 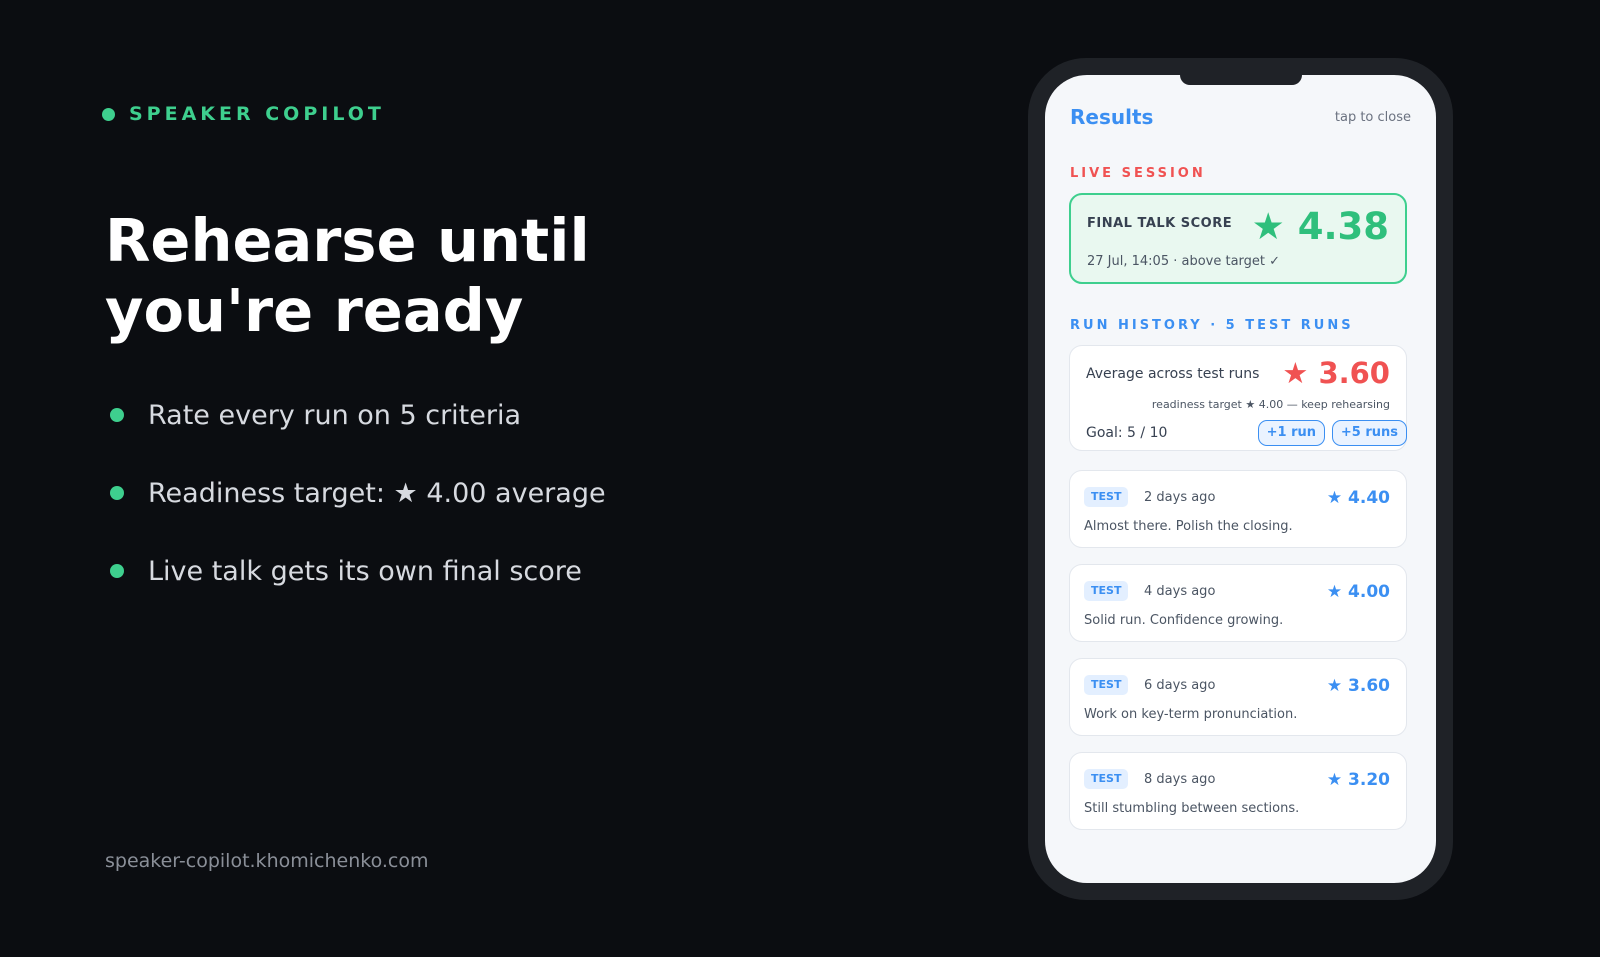 I want to click on brand-name: SPEAKER COPILOT, so click(x=257, y=114).